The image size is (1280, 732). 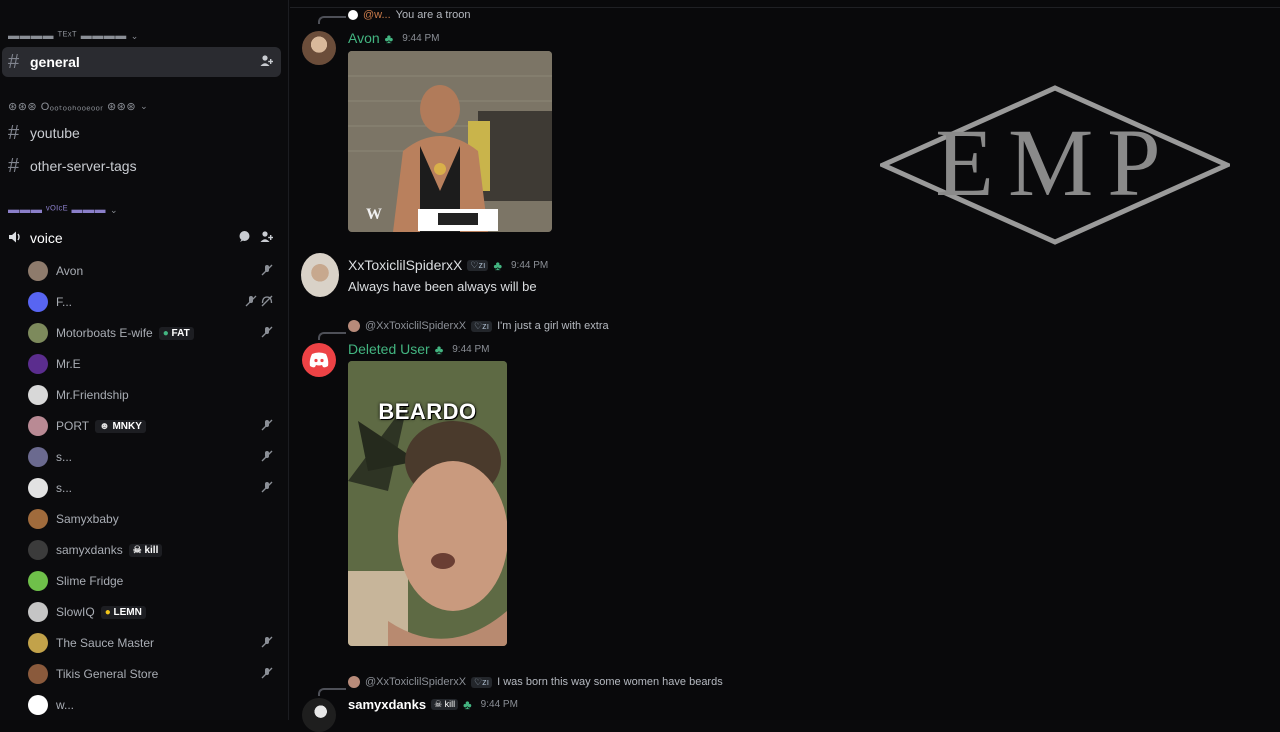 What do you see at coordinates (155, 581) in the screenshot?
I see `voice-user: Slime Fridge` at bounding box center [155, 581].